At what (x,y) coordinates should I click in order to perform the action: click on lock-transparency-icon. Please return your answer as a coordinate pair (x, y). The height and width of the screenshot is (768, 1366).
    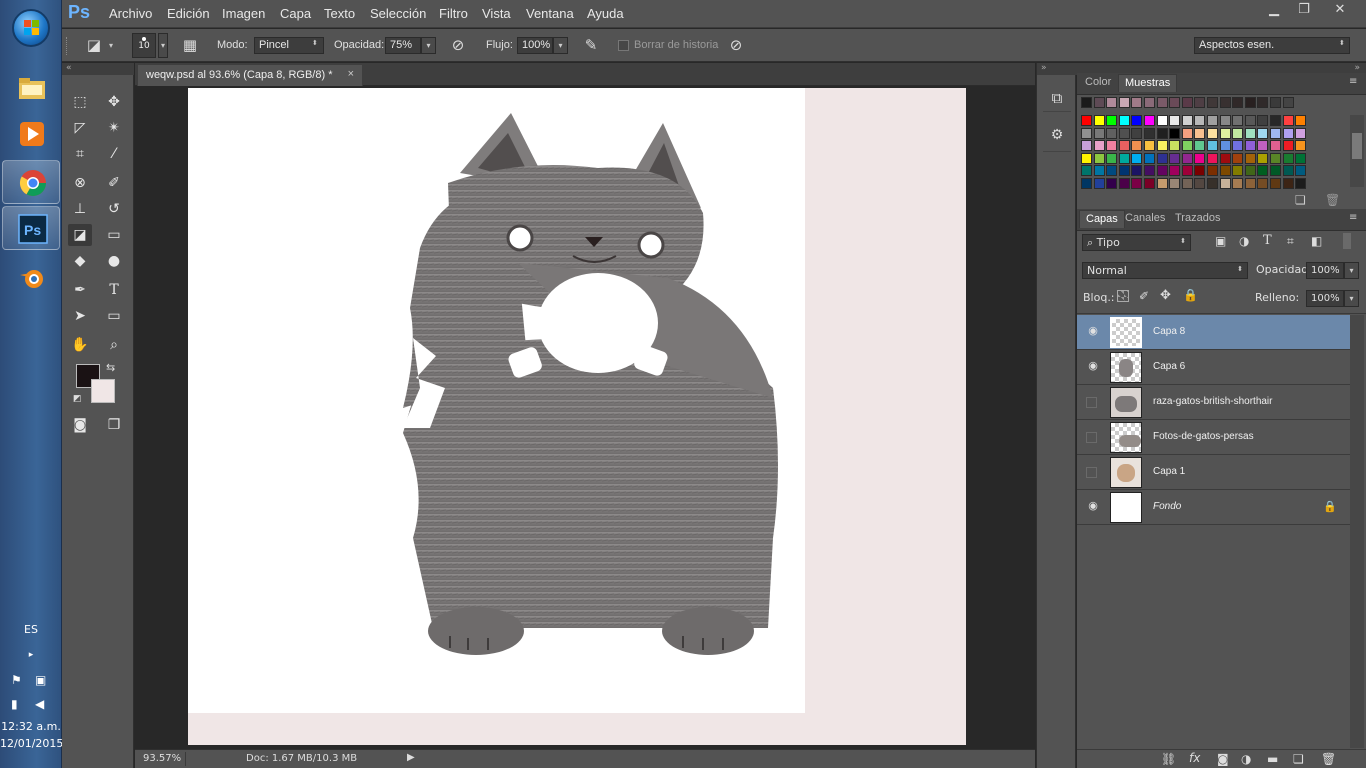
    Looking at the image, I should click on (1123, 296).